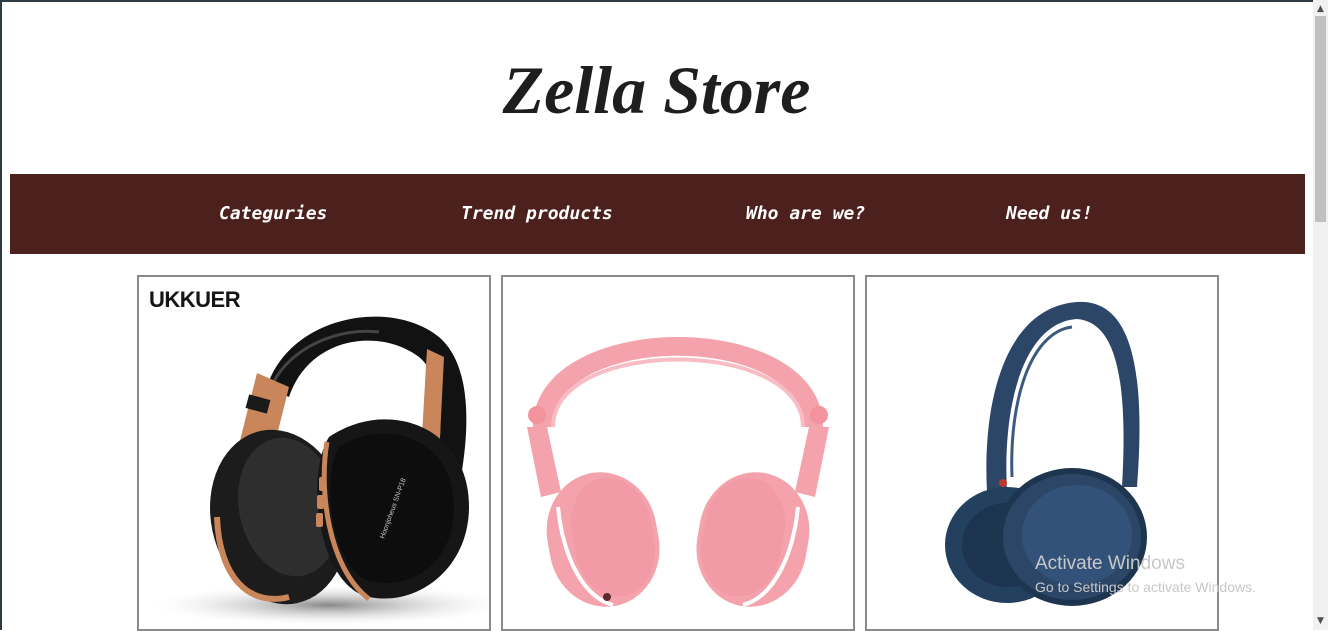 Image resolution: width=1328 pixels, height=631 pixels. What do you see at coordinates (195, 299) in the screenshot?
I see `brand-logo: UKKUER` at bounding box center [195, 299].